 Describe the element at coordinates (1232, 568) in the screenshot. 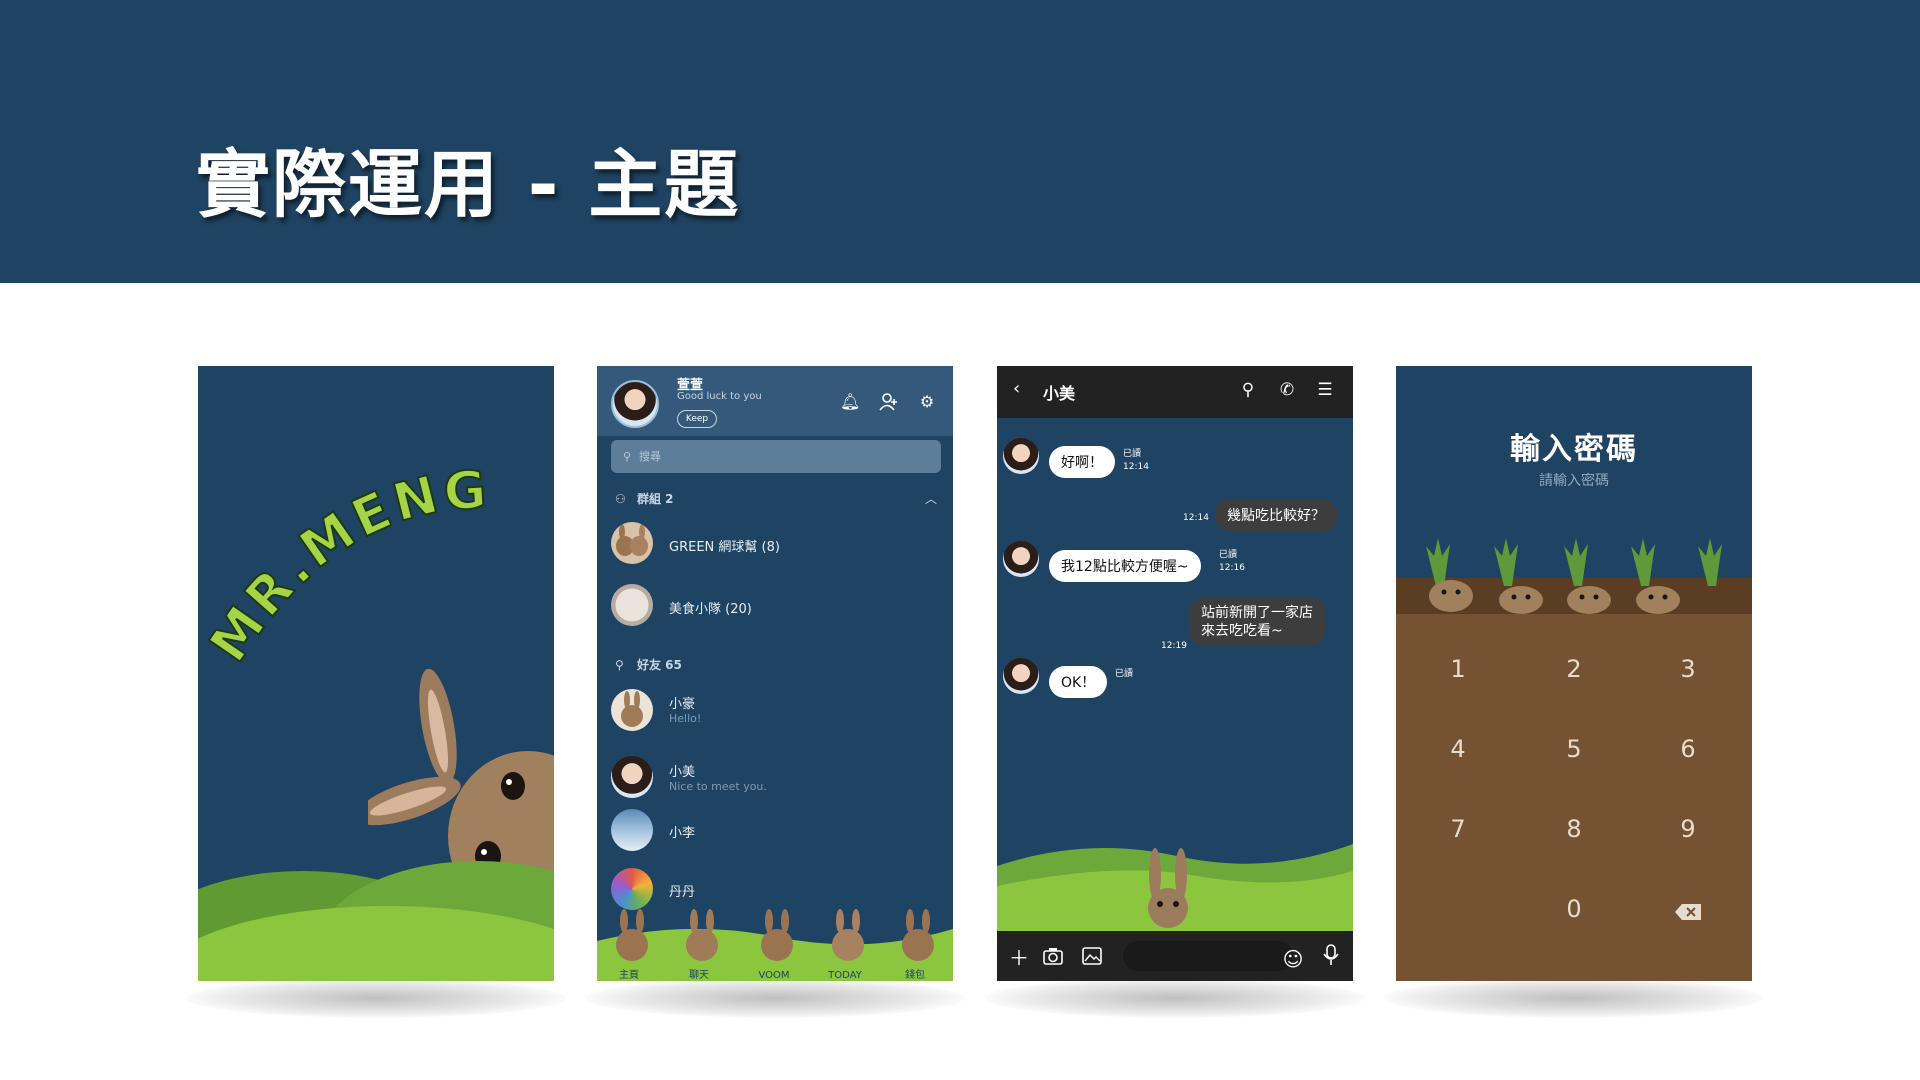

I see `message-time: 12:16` at that location.